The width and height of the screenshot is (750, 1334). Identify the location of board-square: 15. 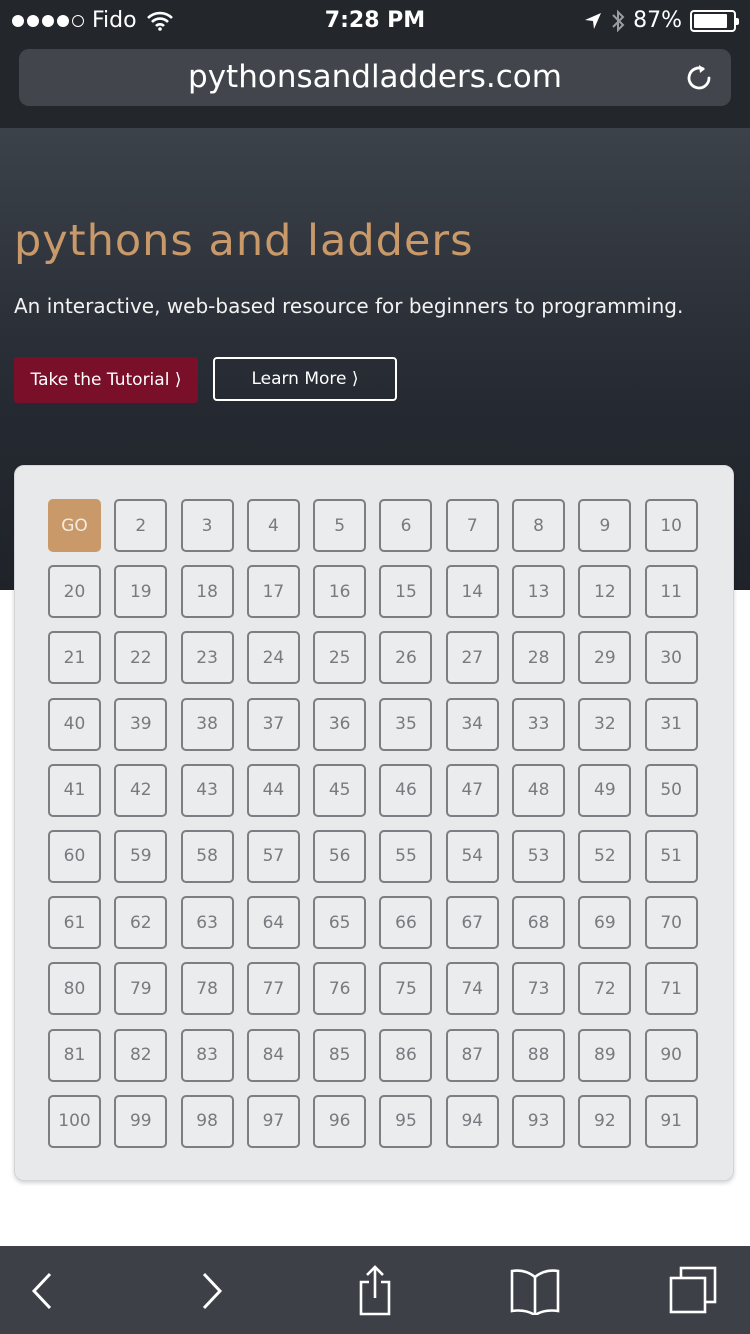
(406, 592).